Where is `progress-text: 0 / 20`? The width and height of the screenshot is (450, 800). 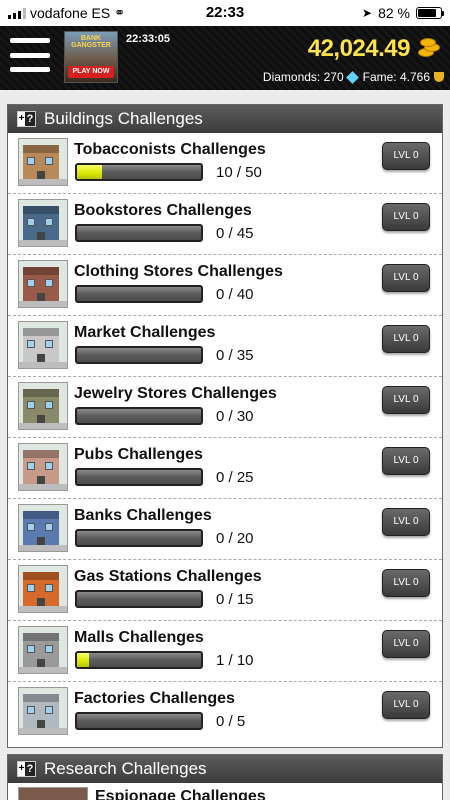 progress-text: 0 / 20 is located at coordinates (235, 538).